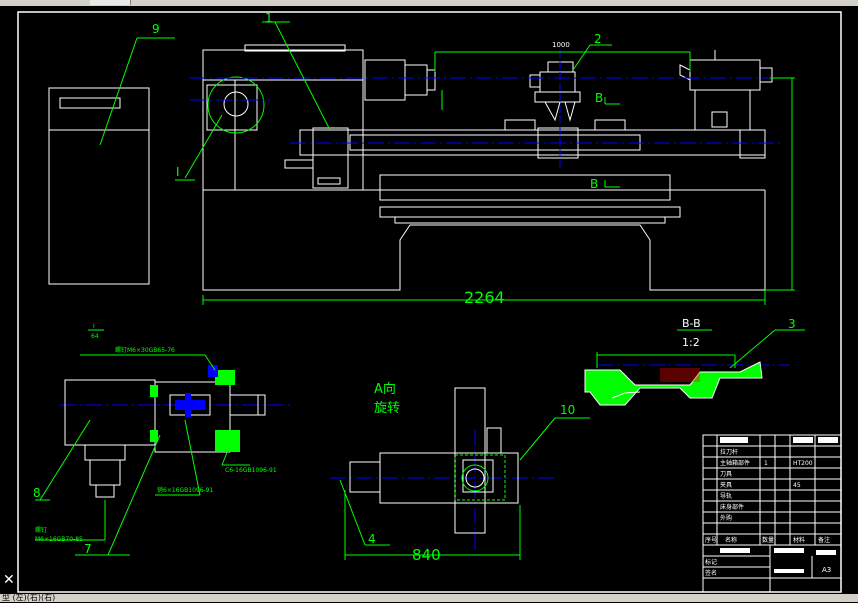 The image size is (858, 603). Describe the element at coordinates (567, 410) in the screenshot. I see `callout-10: 10` at that location.